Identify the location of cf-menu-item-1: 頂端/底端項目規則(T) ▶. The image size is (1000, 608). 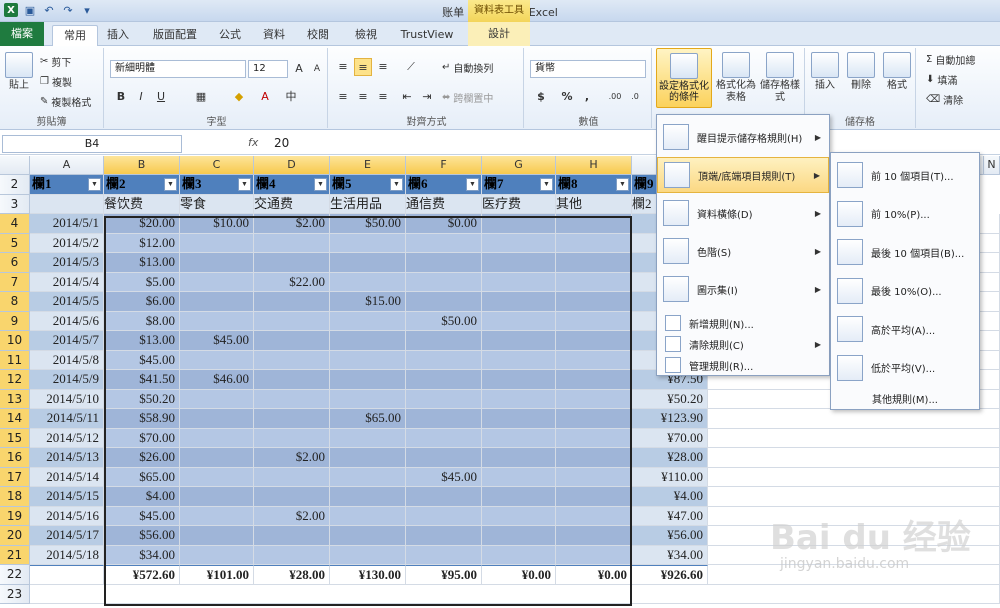
(743, 175).